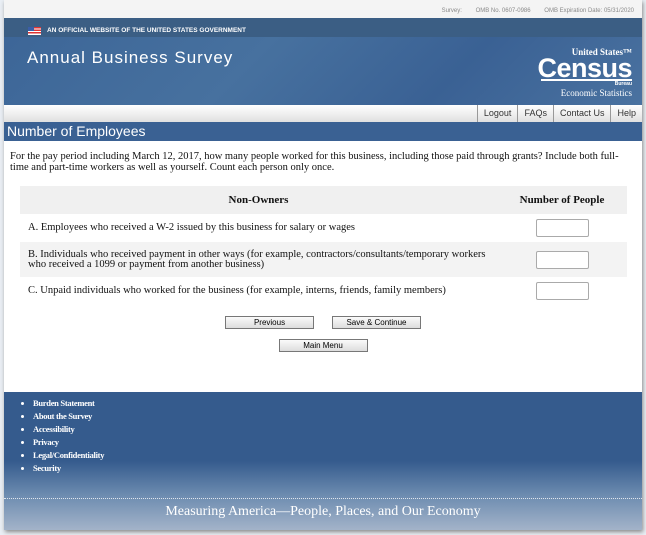  Describe the element at coordinates (562, 259) in the screenshot. I see `other-payment-input` at that location.